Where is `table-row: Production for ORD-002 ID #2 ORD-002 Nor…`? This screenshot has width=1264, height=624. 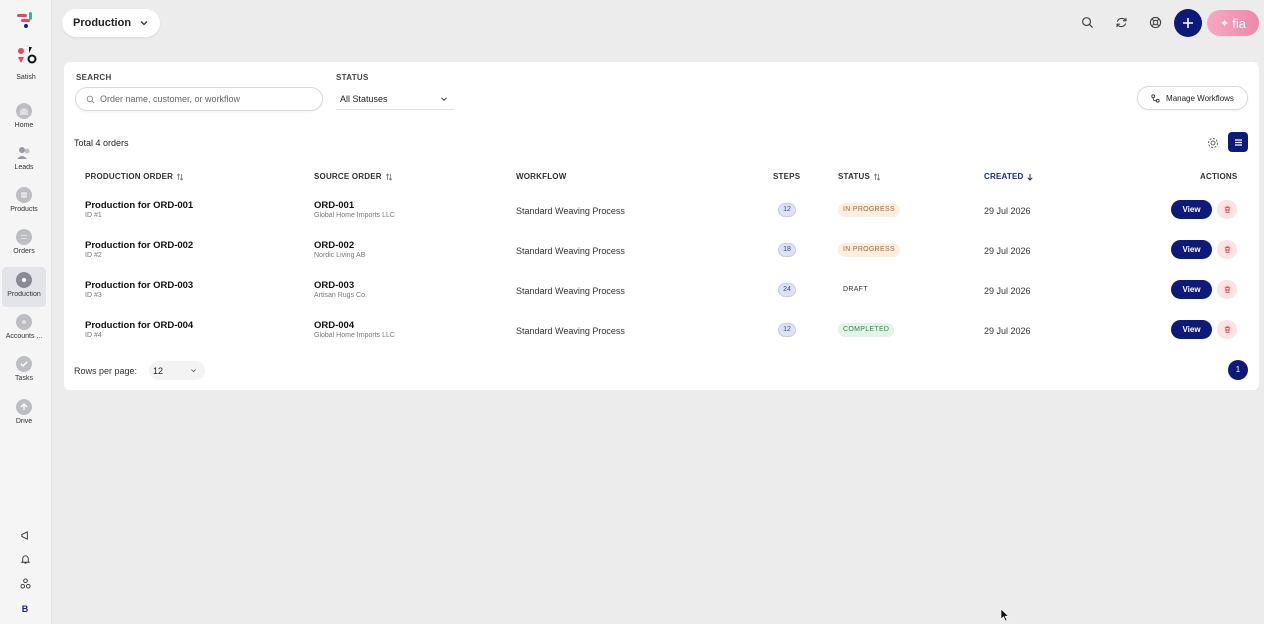
table-row: Production for ORD-002 ID #2 ORD-002 Nor… is located at coordinates (661, 260).